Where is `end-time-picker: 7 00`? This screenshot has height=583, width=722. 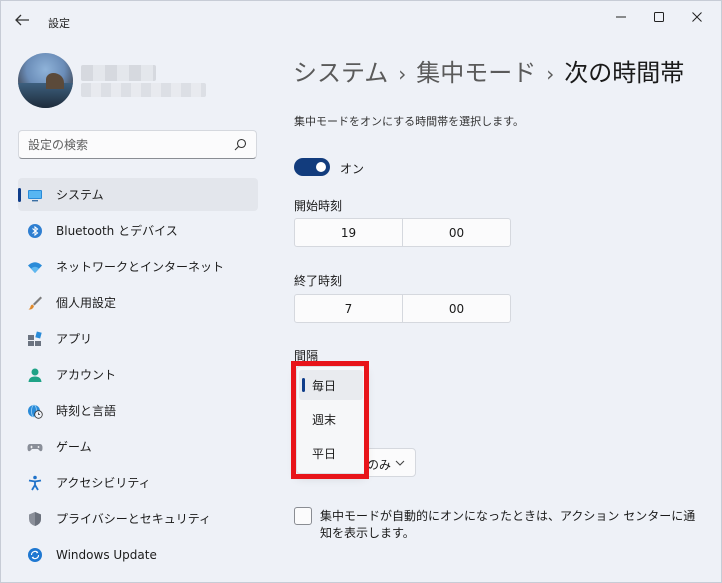 end-time-picker: 7 00 is located at coordinates (402, 308).